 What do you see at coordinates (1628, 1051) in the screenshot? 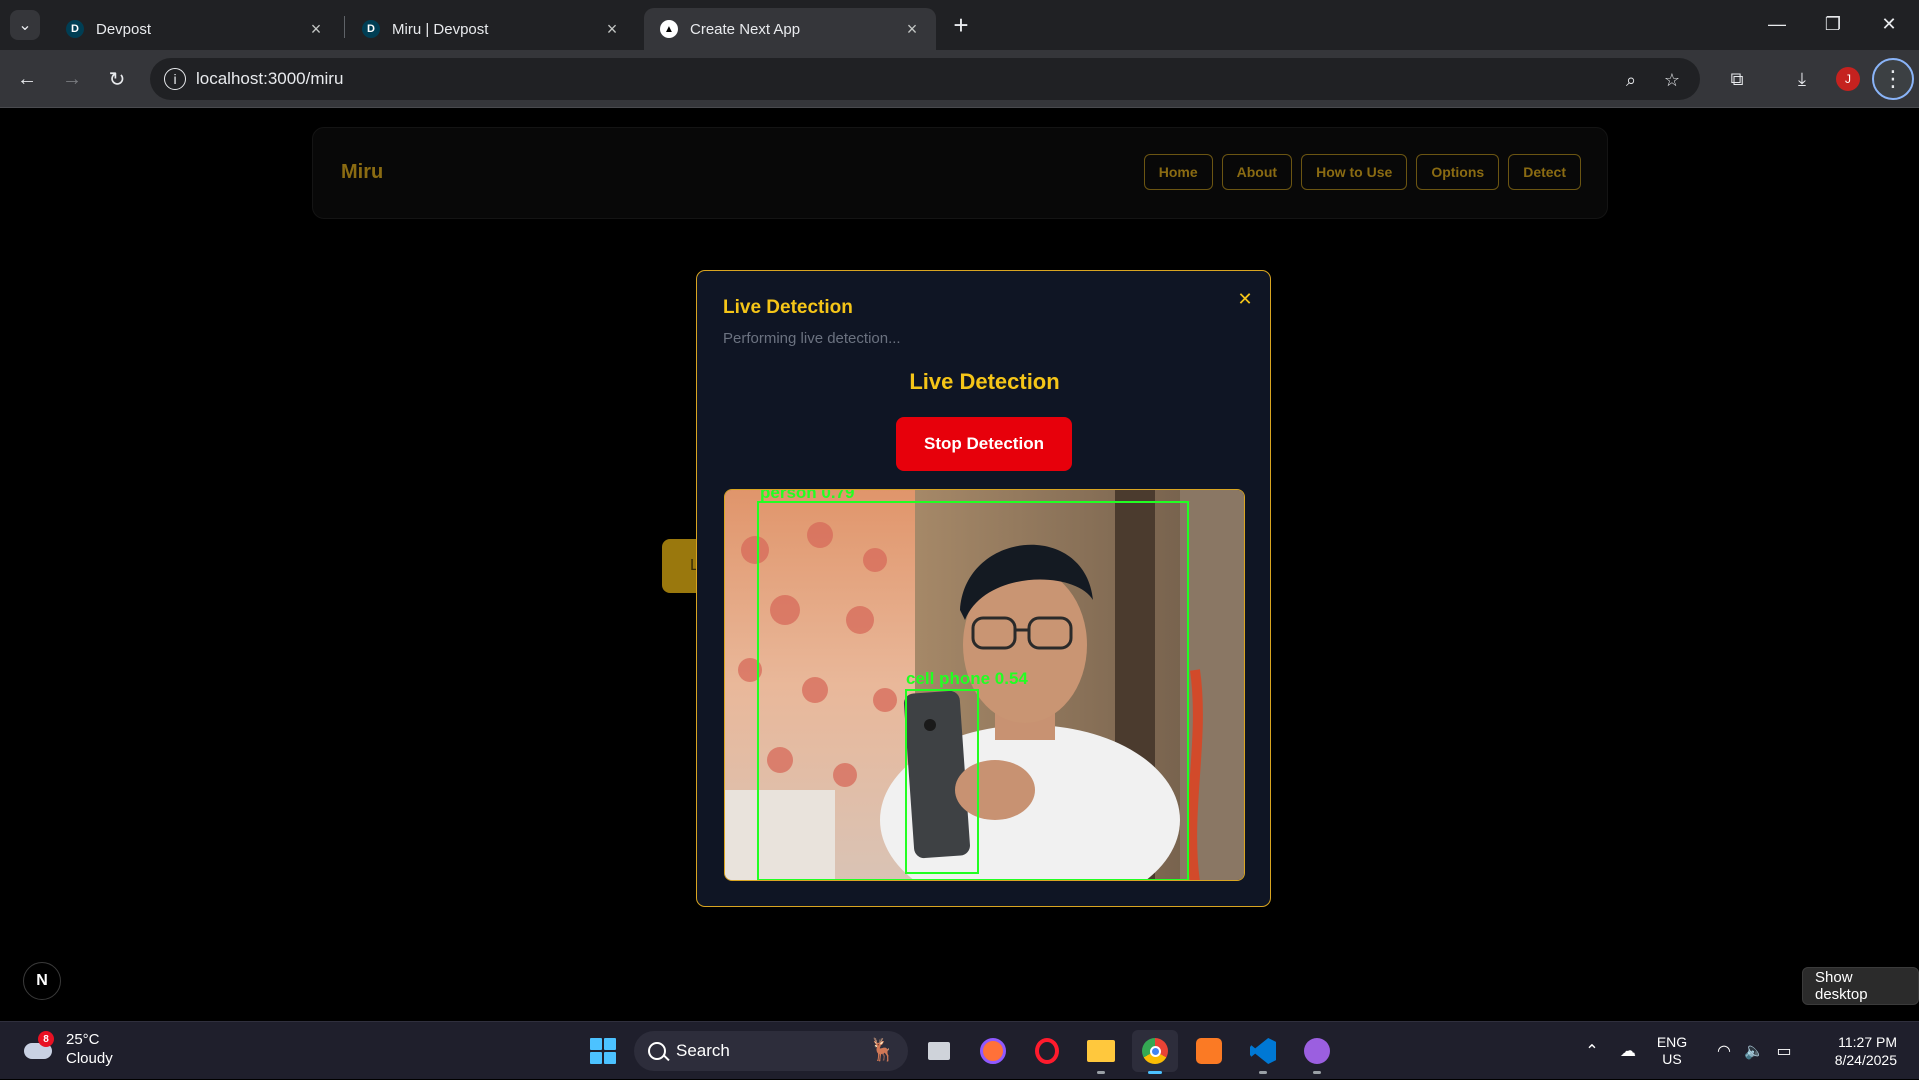
I see `onedrive-icon: ☁` at bounding box center [1628, 1051].